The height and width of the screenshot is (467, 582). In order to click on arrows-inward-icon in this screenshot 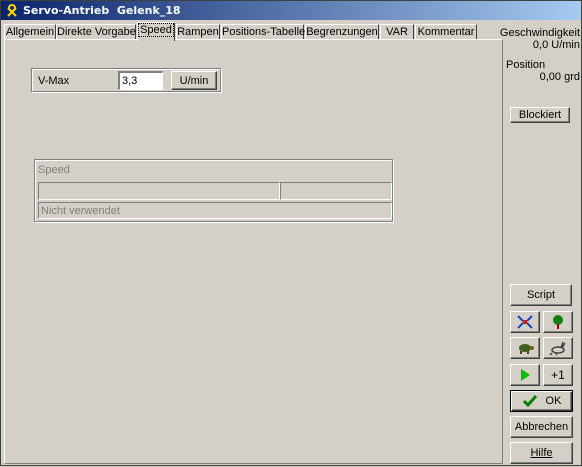, I will do `click(525, 322)`.